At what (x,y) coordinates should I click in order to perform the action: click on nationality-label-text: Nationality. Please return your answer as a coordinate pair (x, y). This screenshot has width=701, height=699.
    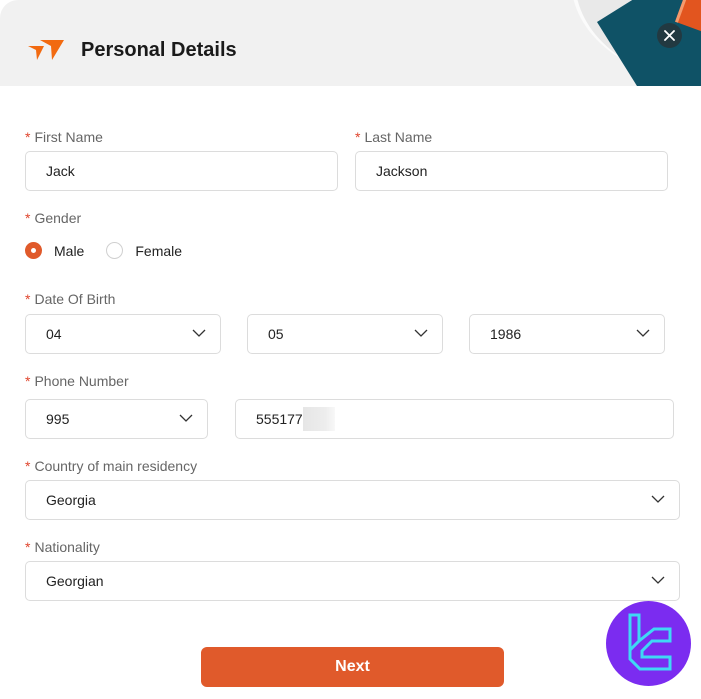
    Looking at the image, I should click on (67, 547).